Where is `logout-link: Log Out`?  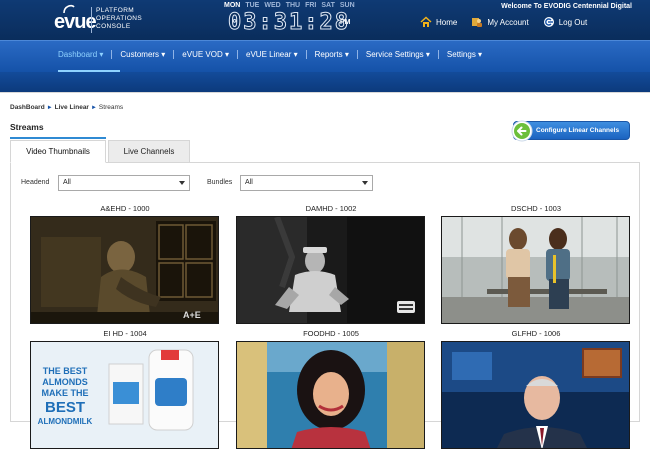 logout-link: Log Out is located at coordinates (565, 22).